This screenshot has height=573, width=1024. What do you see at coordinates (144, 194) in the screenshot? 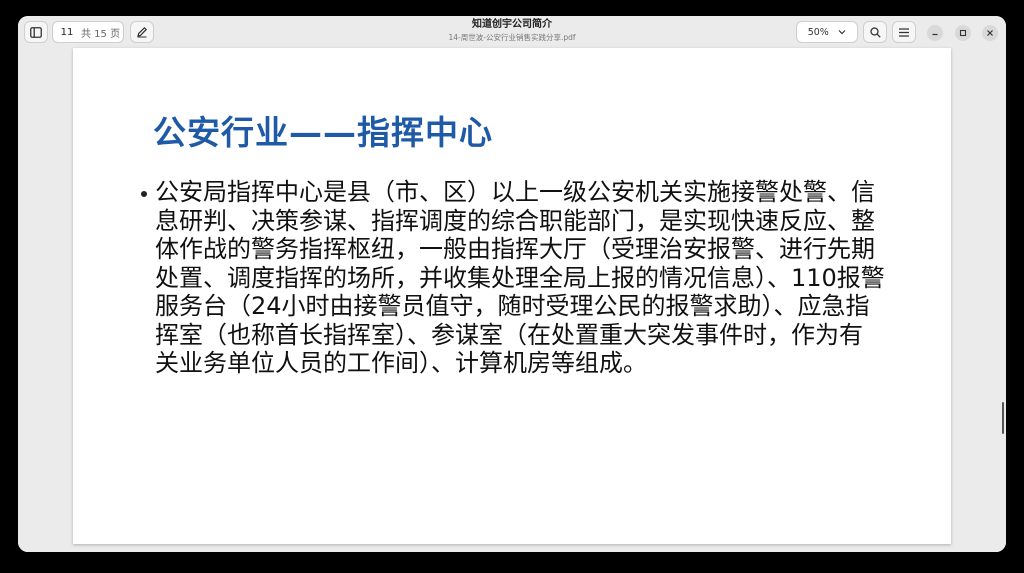
I see `bullet-point` at bounding box center [144, 194].